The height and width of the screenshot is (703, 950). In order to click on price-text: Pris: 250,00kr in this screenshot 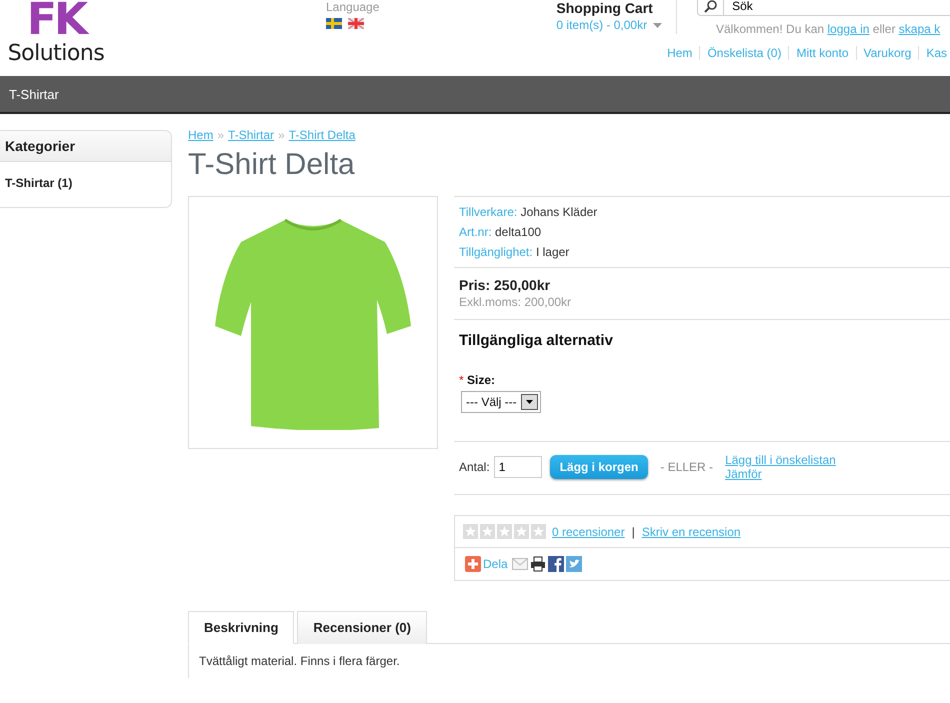, I will do `click(505, 285)`.